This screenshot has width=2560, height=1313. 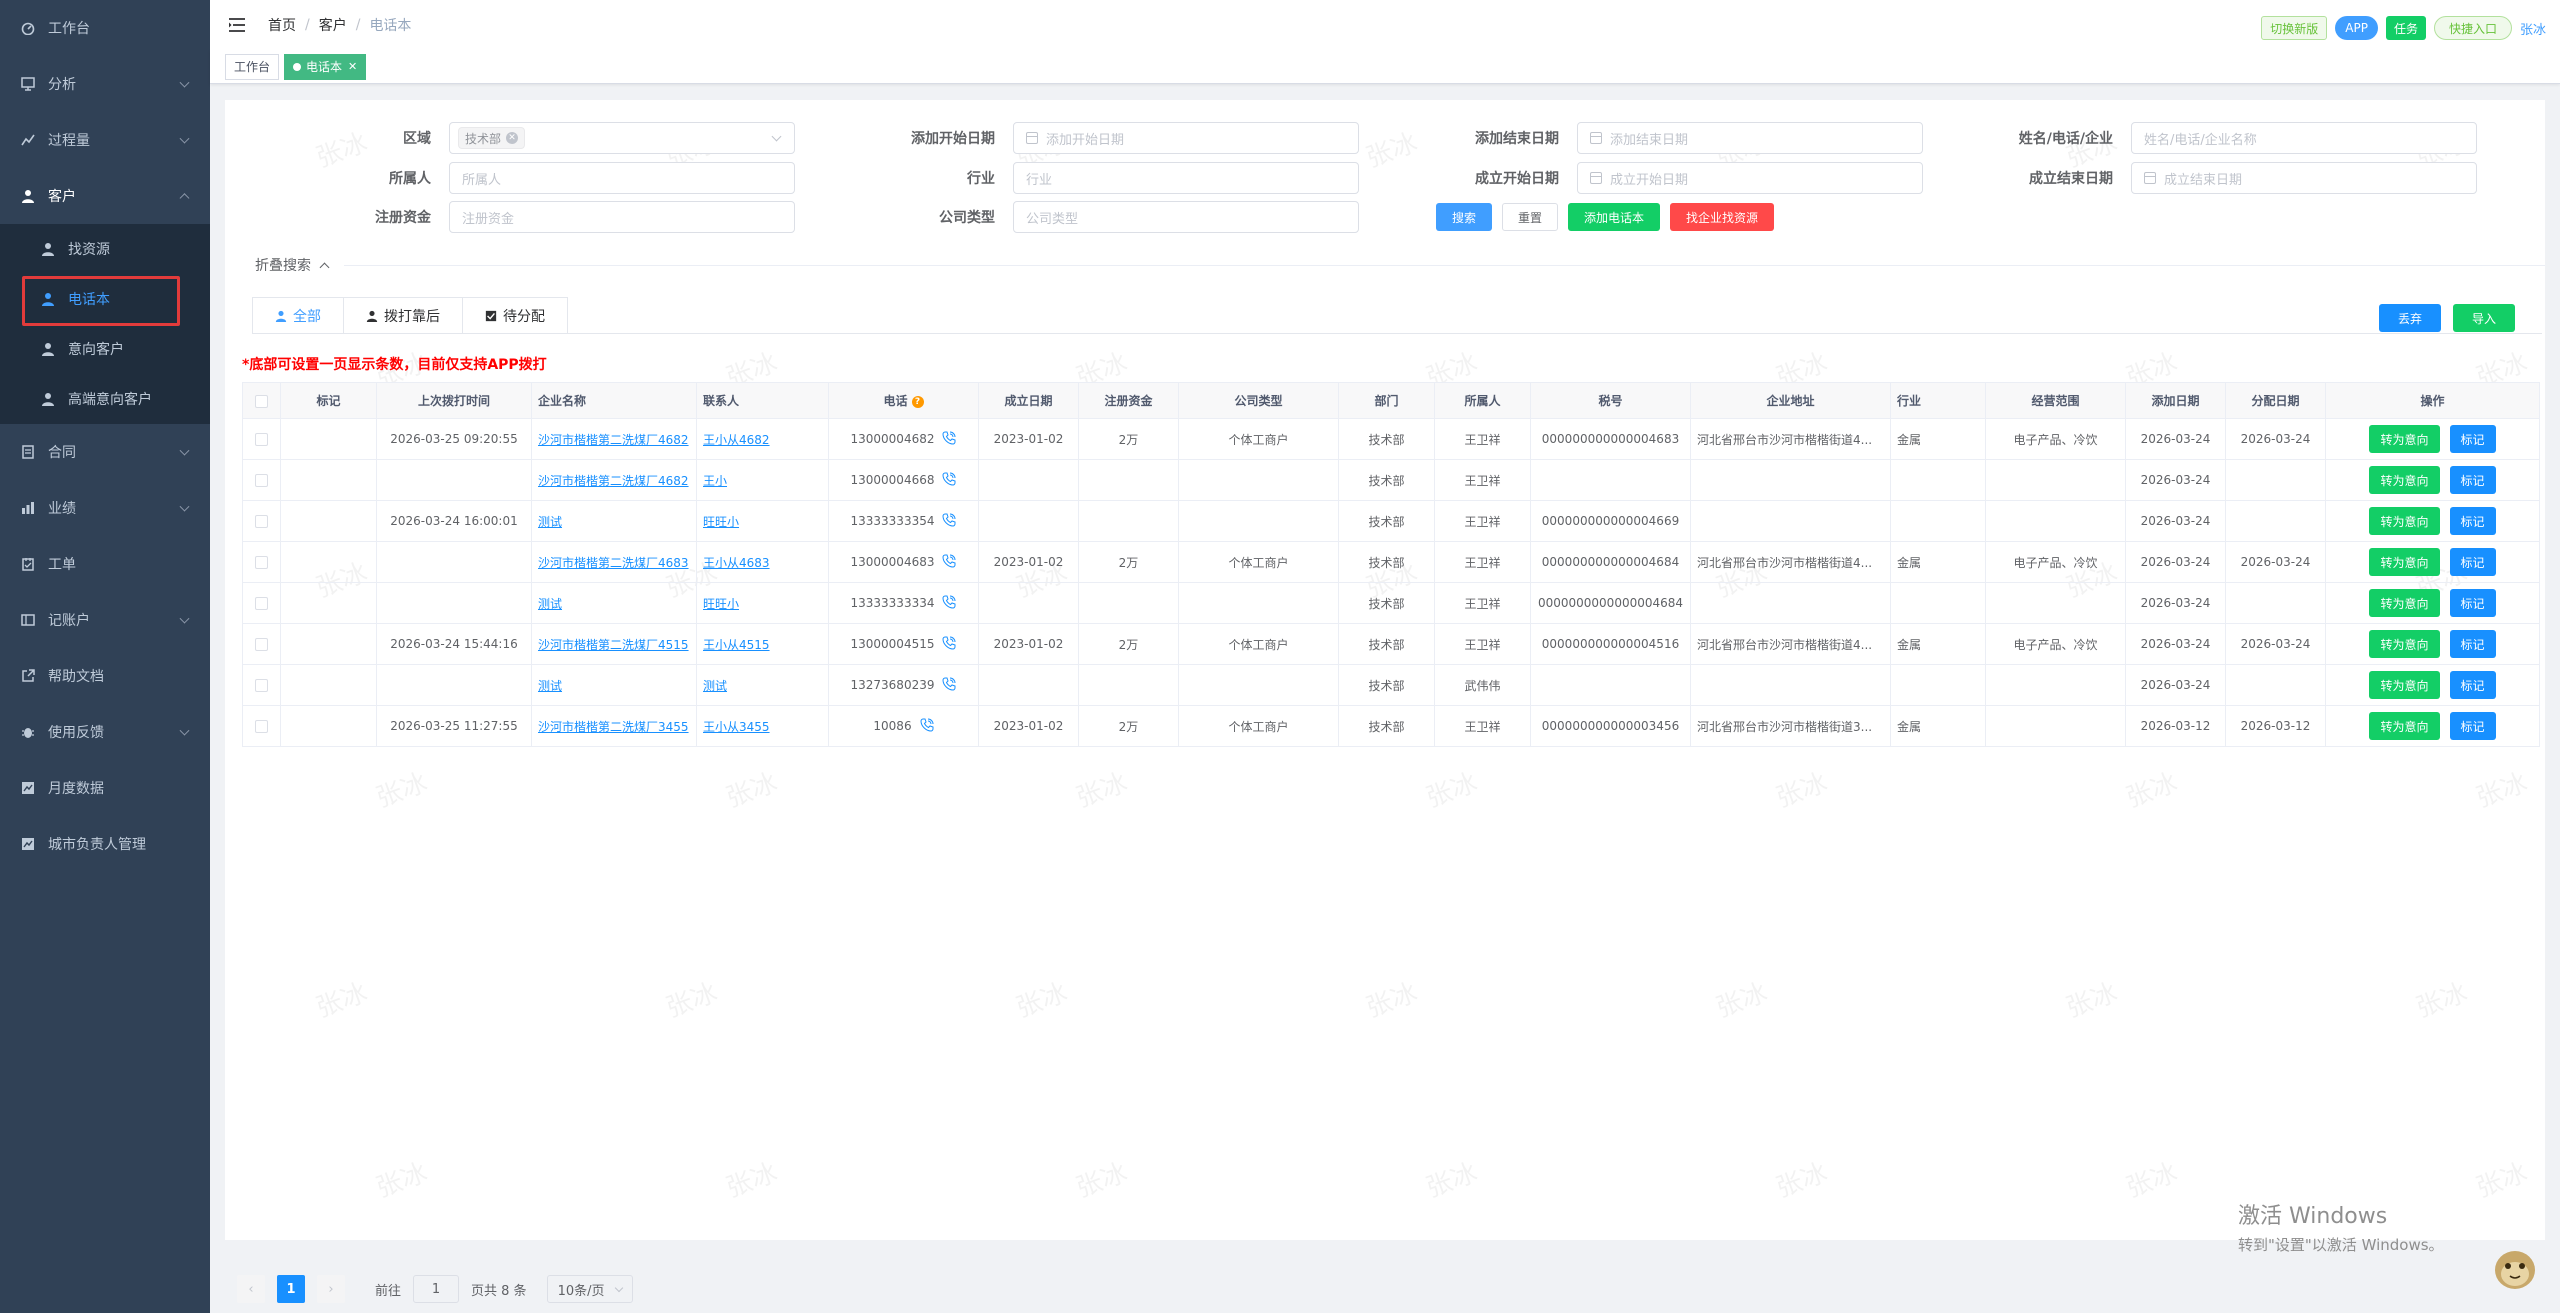 I want to click on contact-link: 王小从4515, so click(x=736, y=645).